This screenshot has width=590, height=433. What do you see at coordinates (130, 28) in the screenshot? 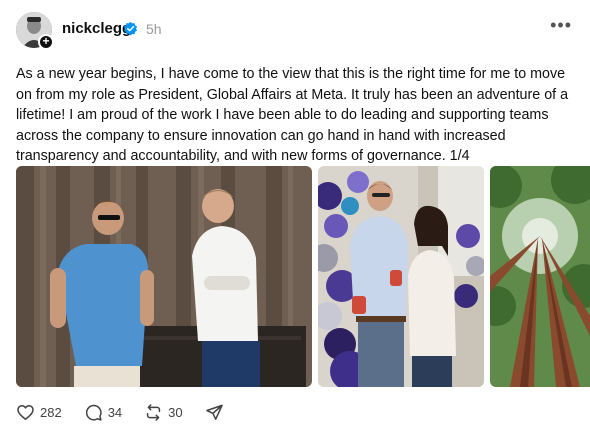
I see `verified-badge-icon` at bounding box center [130, 28].